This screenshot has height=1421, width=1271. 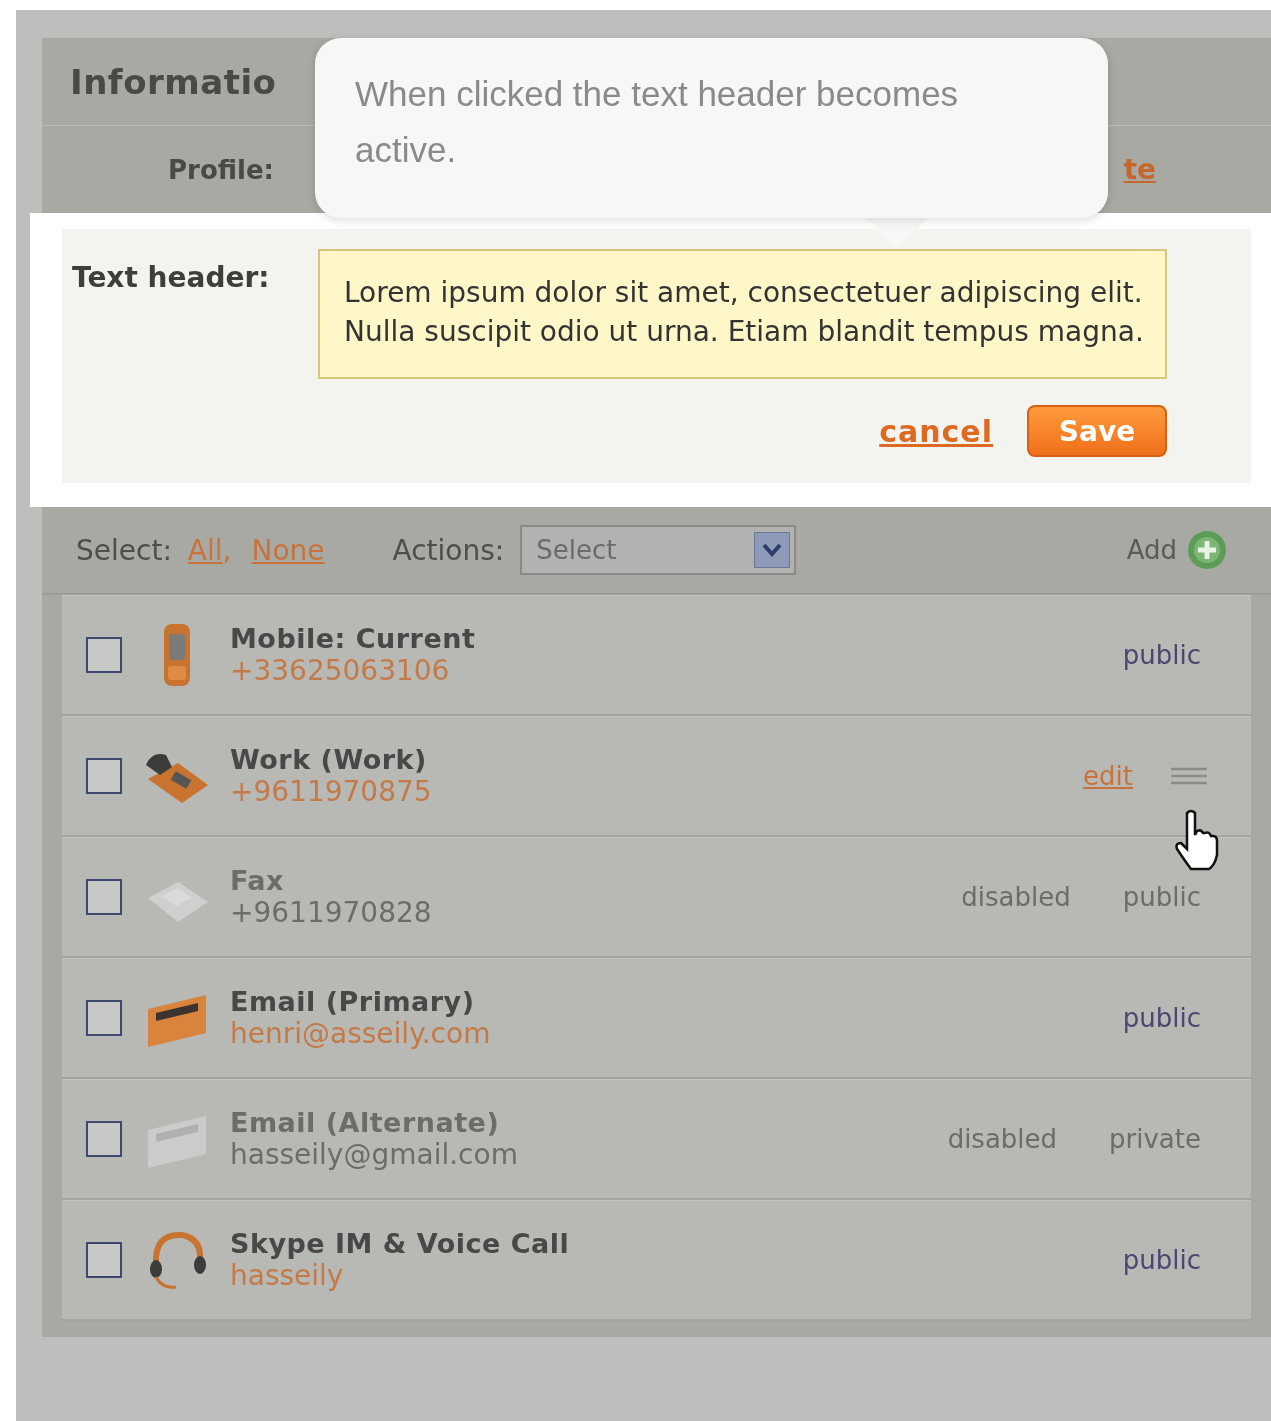 What do you see at coordinates (205, 550) in the screenshot?
I see `select-all-link: All` at bounding box center [205, 550].